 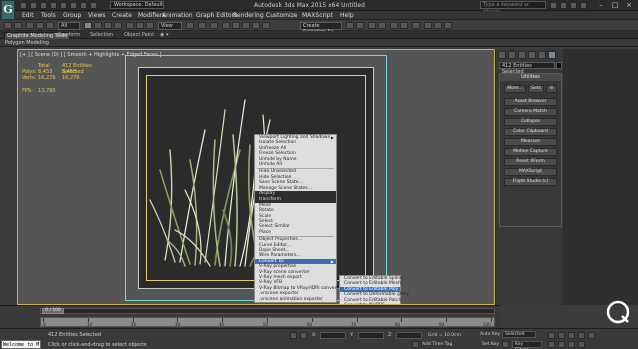 What do you see at coordinates (350, 25) in the screenshot?
I see `mirror-icon` at bounding box center [350, 25].